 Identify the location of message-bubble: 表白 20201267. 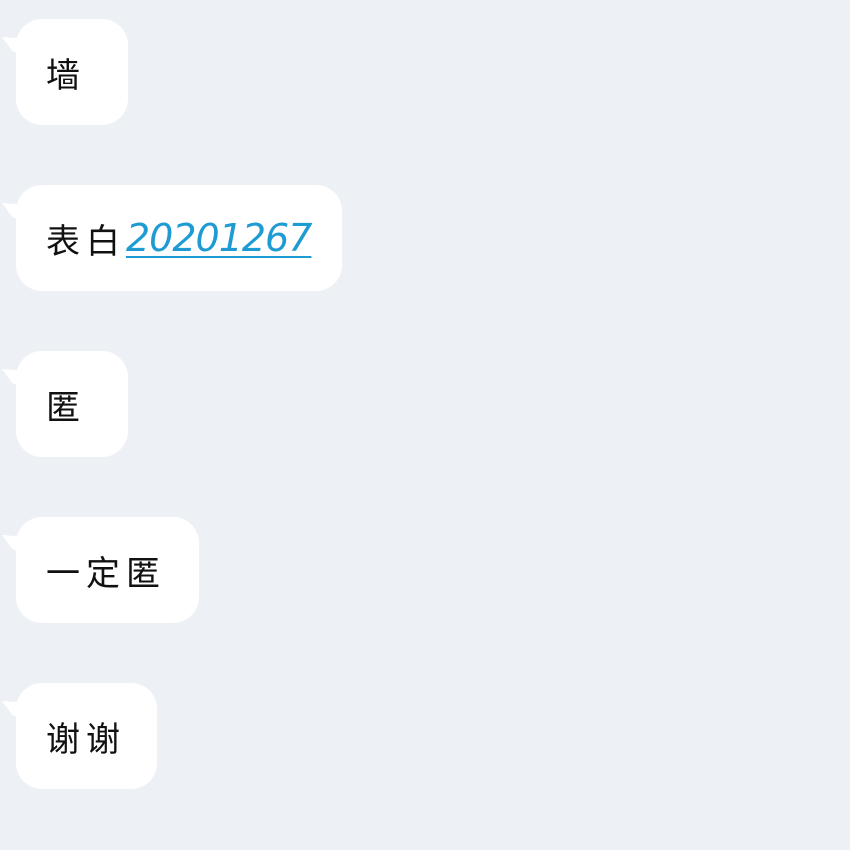
(179, 238).